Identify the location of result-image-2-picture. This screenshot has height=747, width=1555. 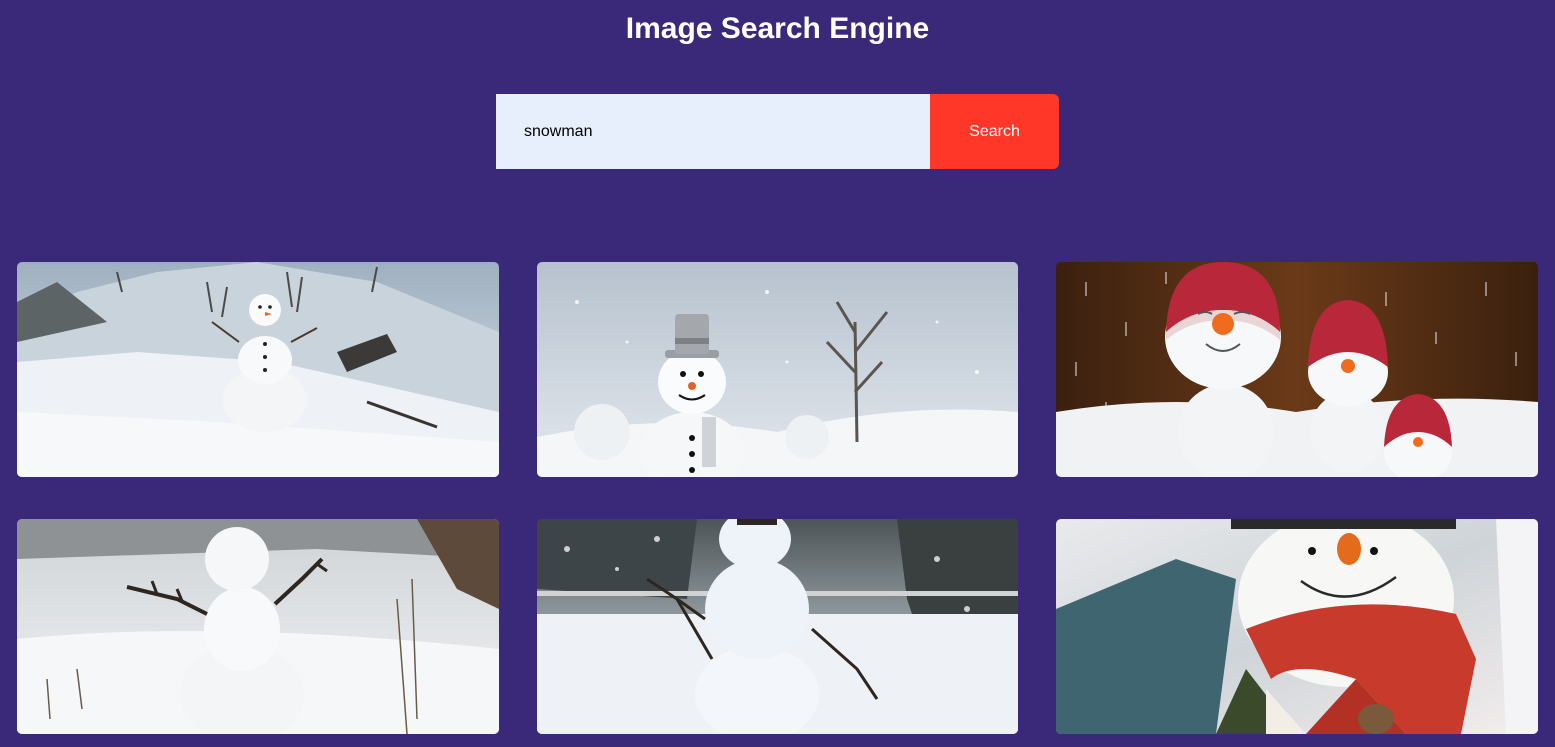
(777, 369).